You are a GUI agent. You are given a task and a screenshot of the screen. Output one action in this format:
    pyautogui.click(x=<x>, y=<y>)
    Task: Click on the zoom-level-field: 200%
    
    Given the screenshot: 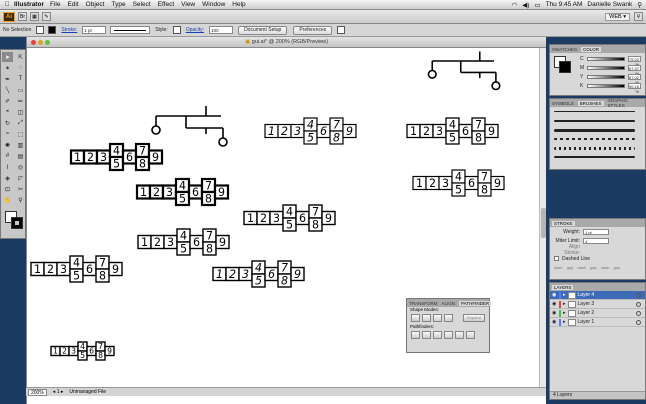 What is the action you would take?
    pyautogui.click(x=37, y=392)
    